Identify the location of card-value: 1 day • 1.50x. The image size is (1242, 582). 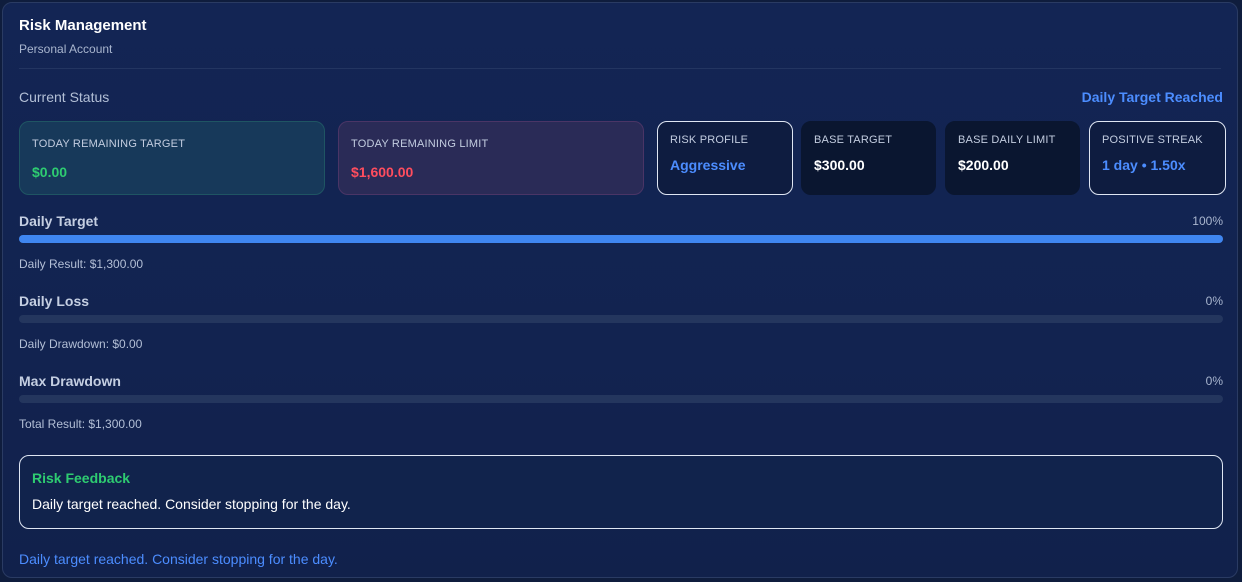
(1144, 165).